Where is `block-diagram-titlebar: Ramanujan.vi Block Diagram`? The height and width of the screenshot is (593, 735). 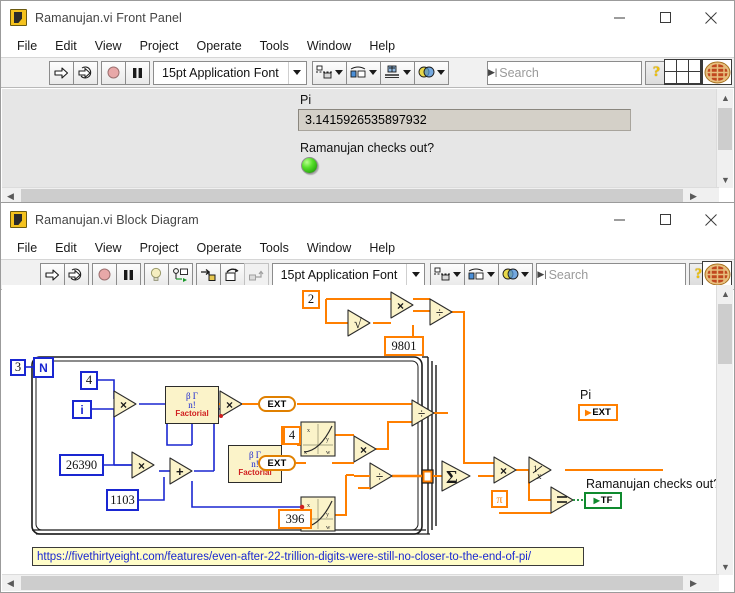 block-diagram-titlebar: Ramanujan.vi Block Diagram is located at coordinates (367, 219).